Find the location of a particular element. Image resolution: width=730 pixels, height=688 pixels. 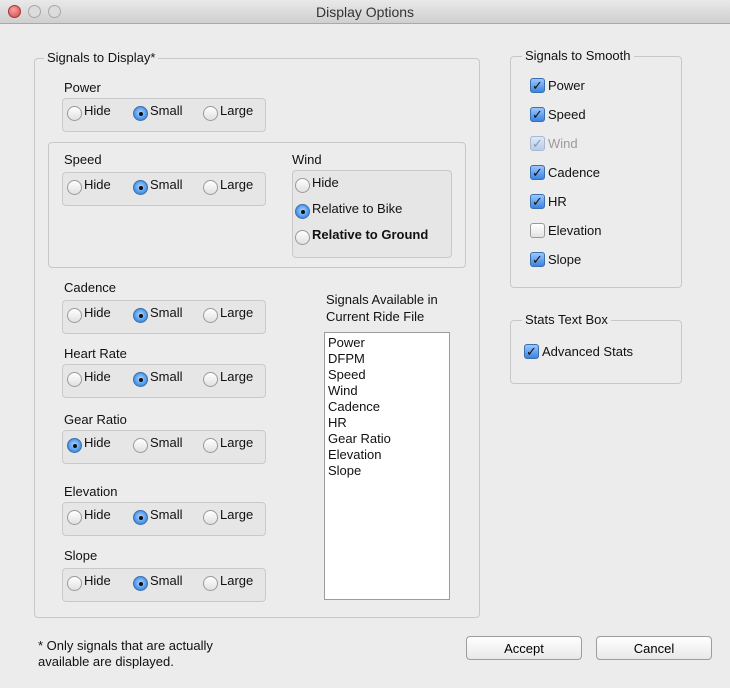

speed-large-label: Large is located at coordinates (237, 184).